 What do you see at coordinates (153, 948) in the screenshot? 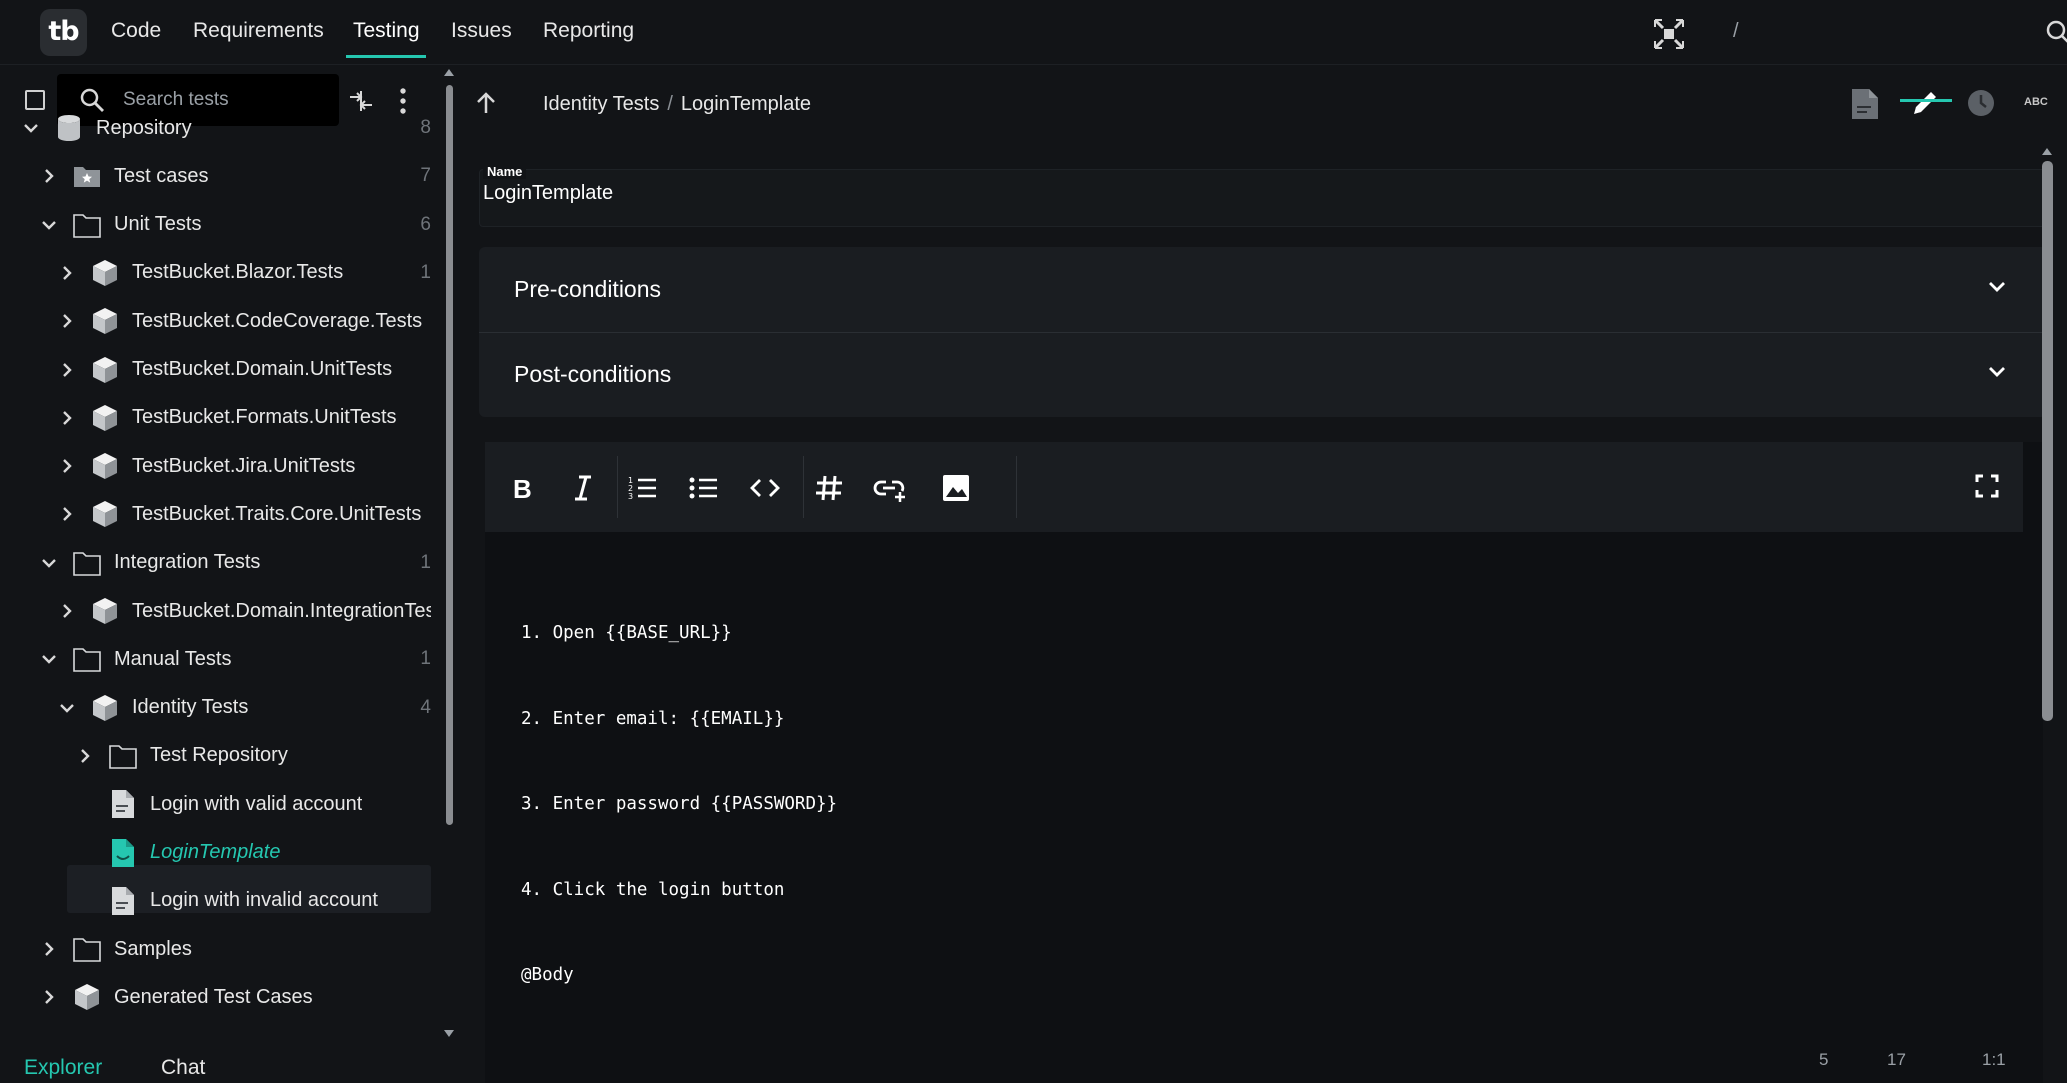
I see `tree-item-label: Samples` at bounding box center [153, 948].